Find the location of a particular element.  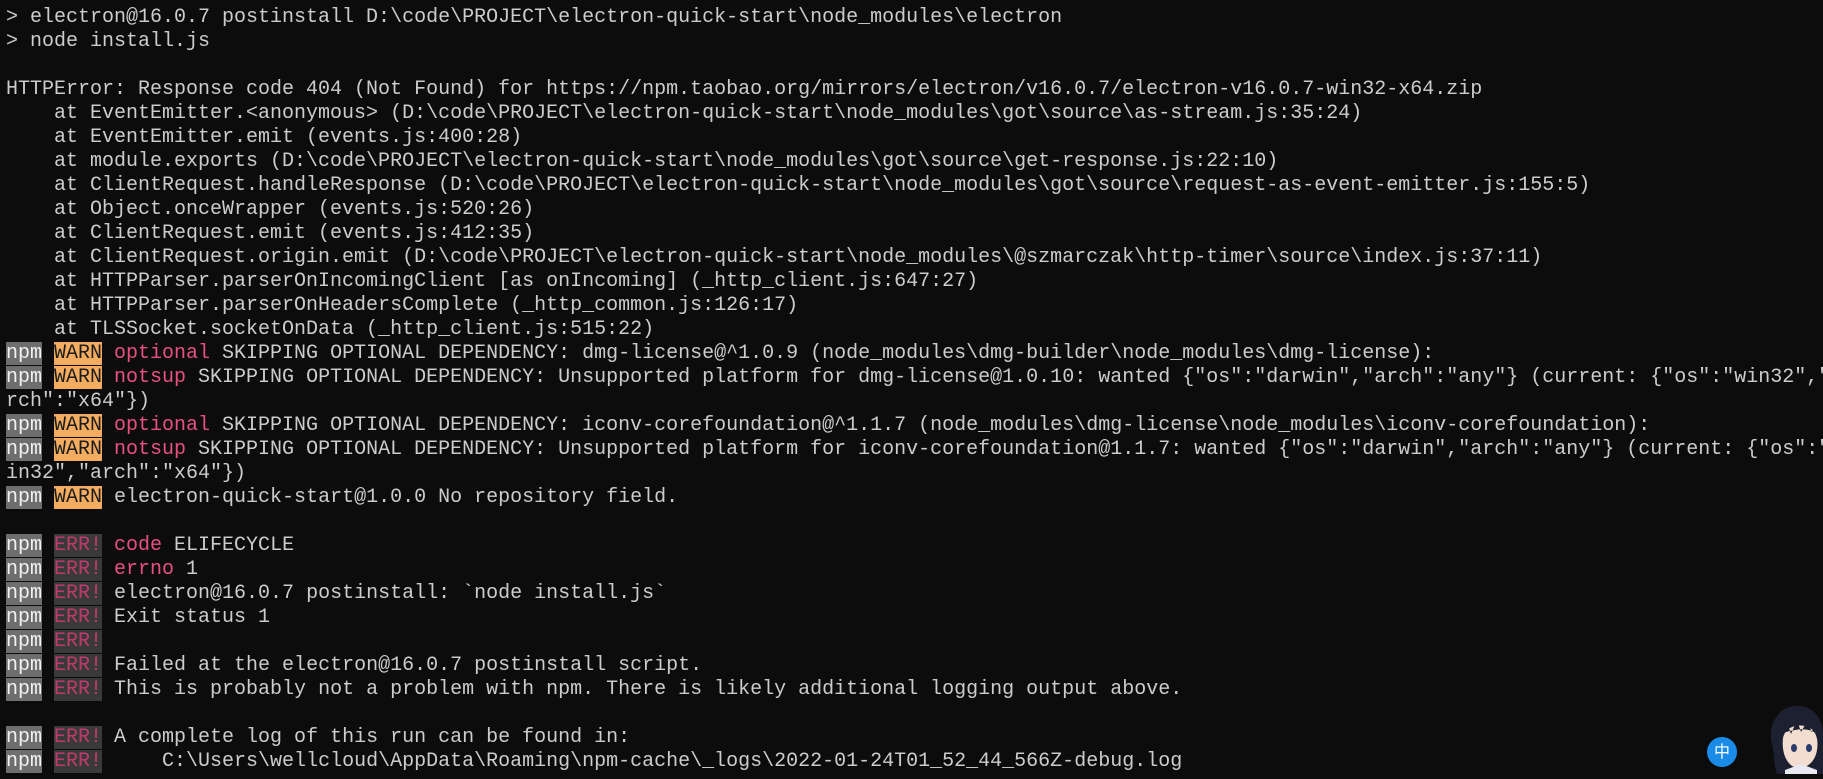

avatar-image is located at coordinates (1796, 739).